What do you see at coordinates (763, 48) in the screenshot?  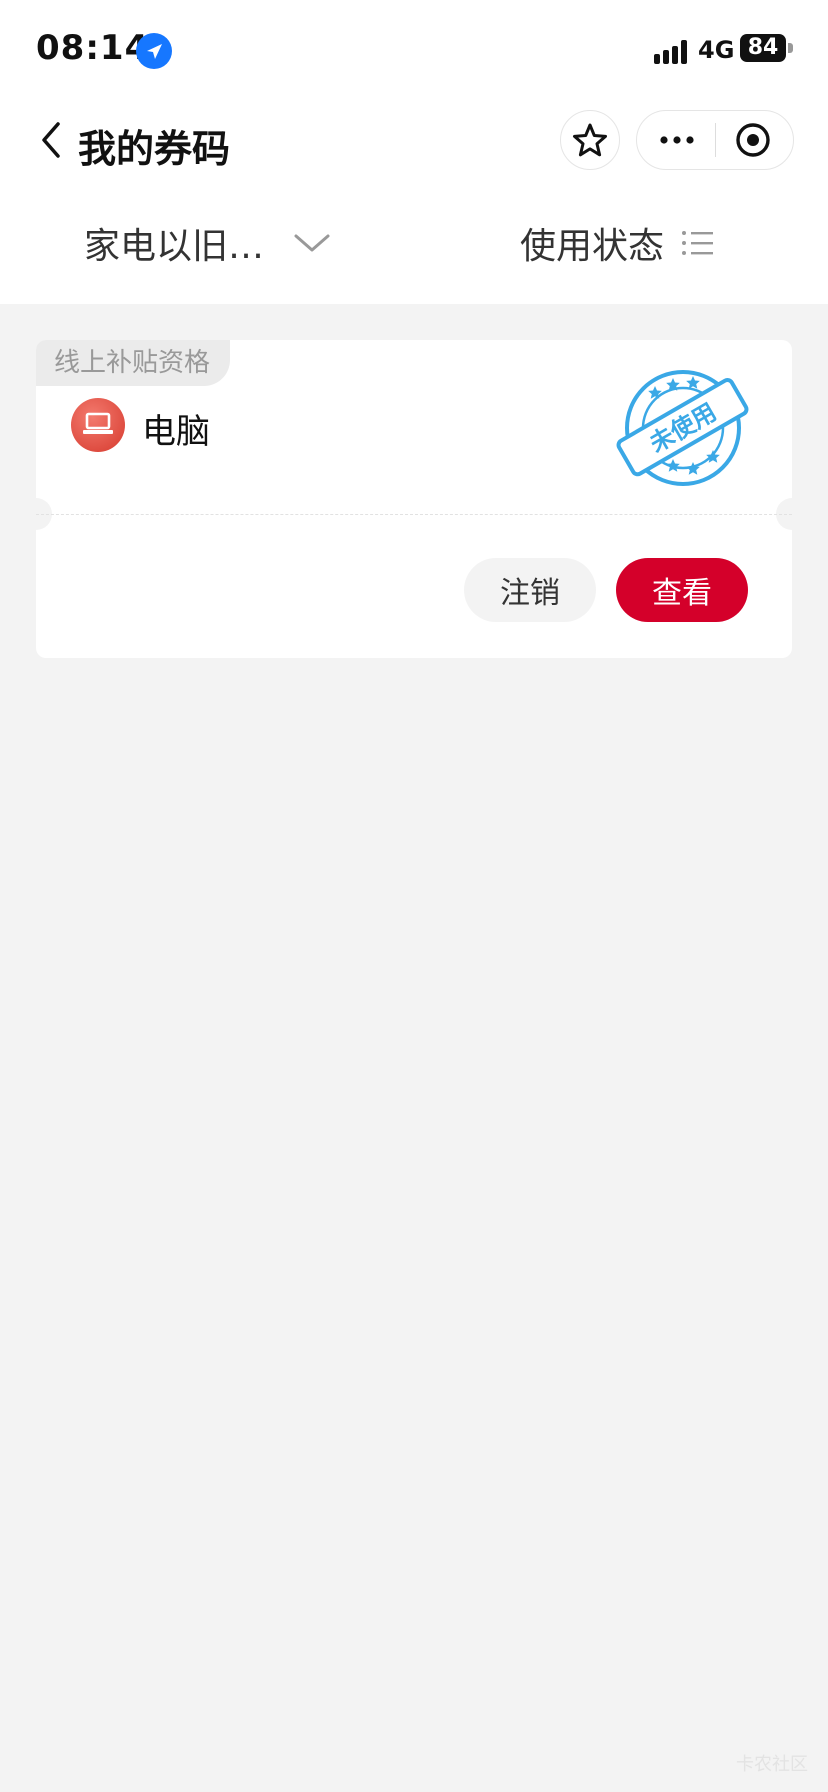 I see `battery-icon: 84` at bounding box center [763, 48].